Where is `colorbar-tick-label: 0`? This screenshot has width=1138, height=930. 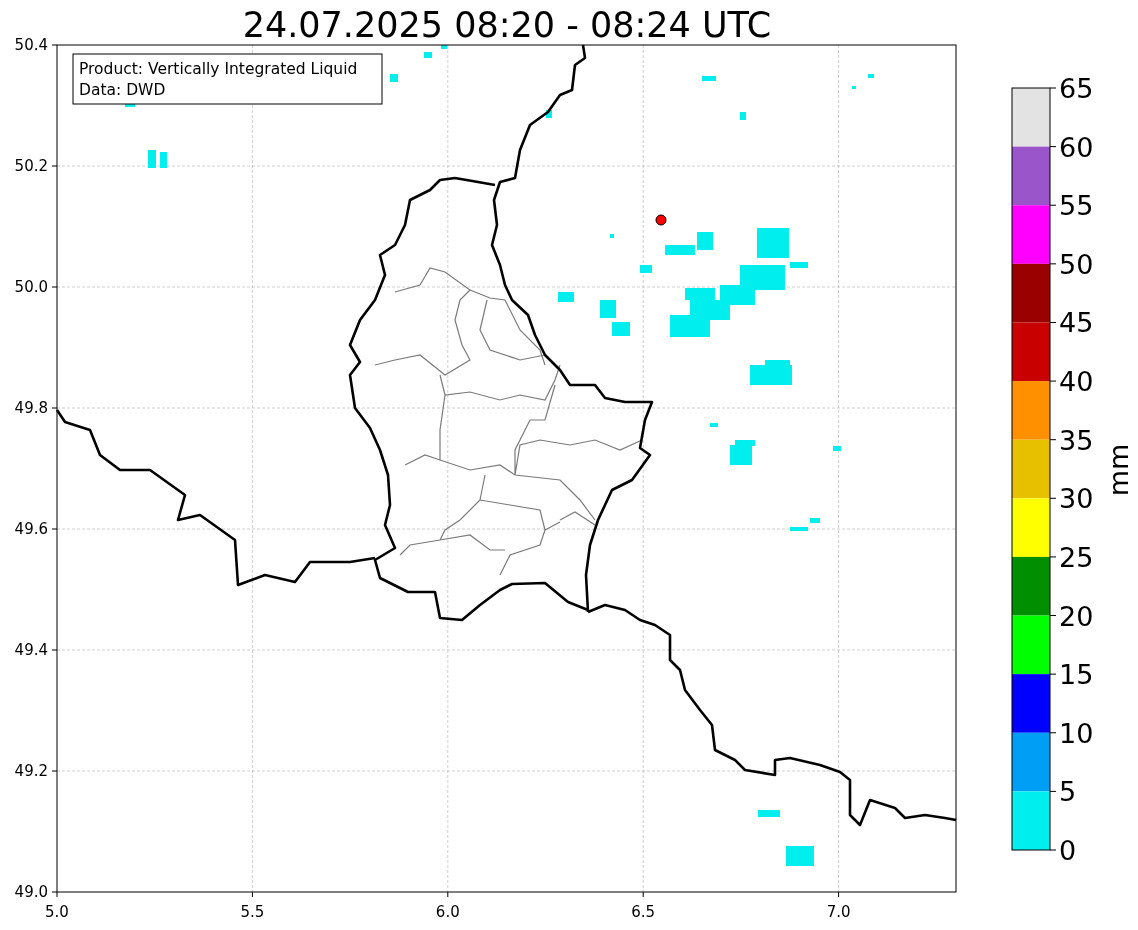 colorbar-tick-label: 0 is located at coordinates (1068, 850).